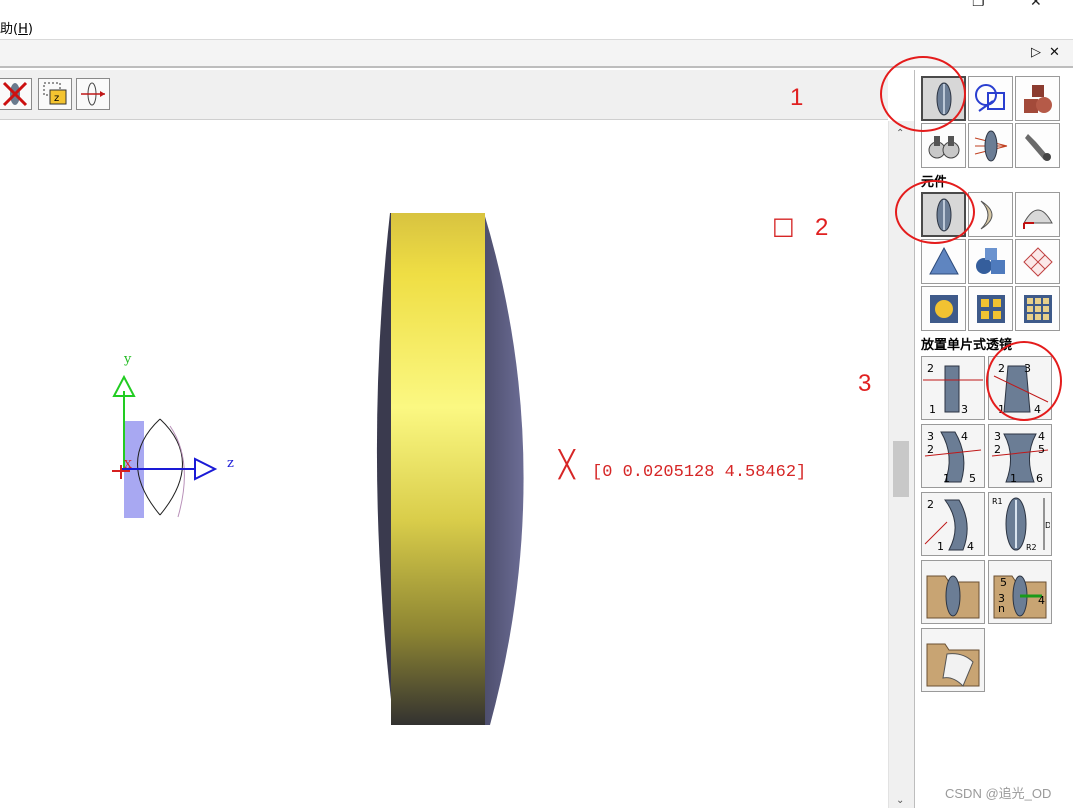 The width and height of the screenshot is (1073, 808). I want to click on bicon-lens-icon: 3 4 2 5 1 6, so click(1020, 457).